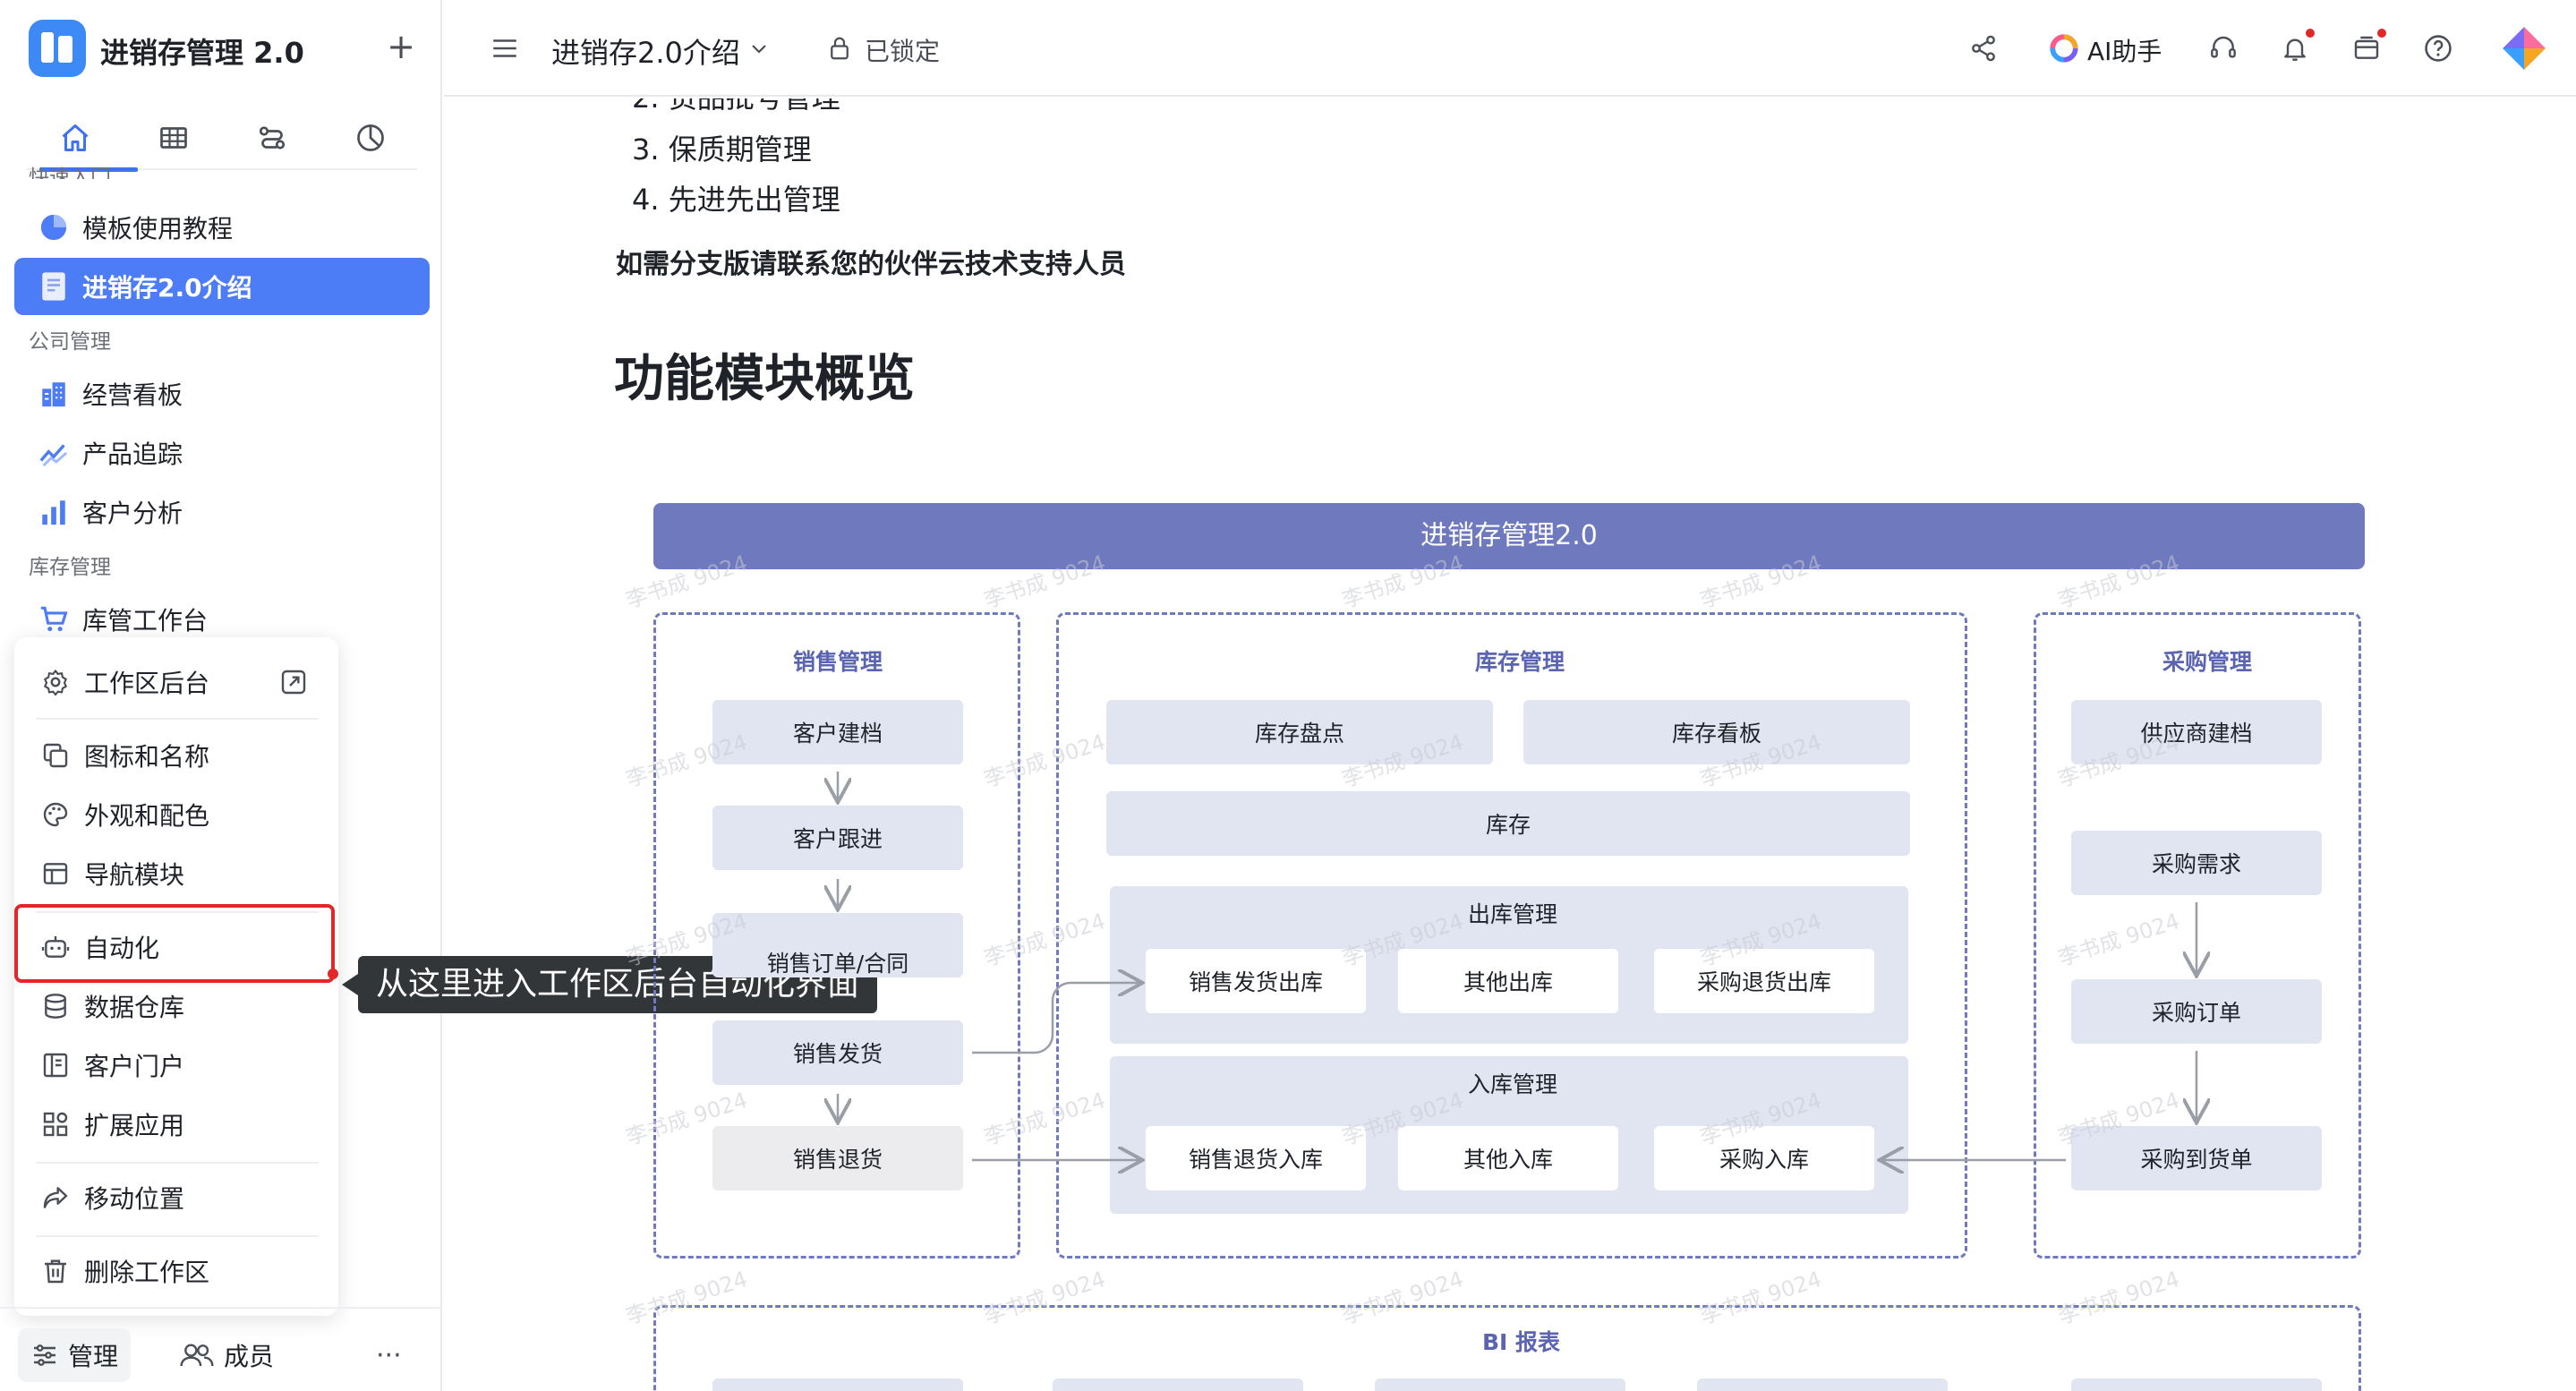 The image size is (2576, 1391). I want to click on more-button: ···, so click(388, 1355).